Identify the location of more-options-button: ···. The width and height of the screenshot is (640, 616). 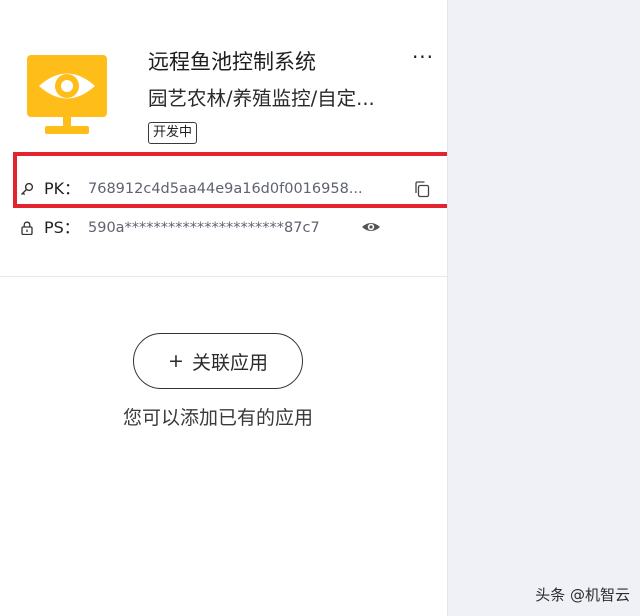
(423, 58).